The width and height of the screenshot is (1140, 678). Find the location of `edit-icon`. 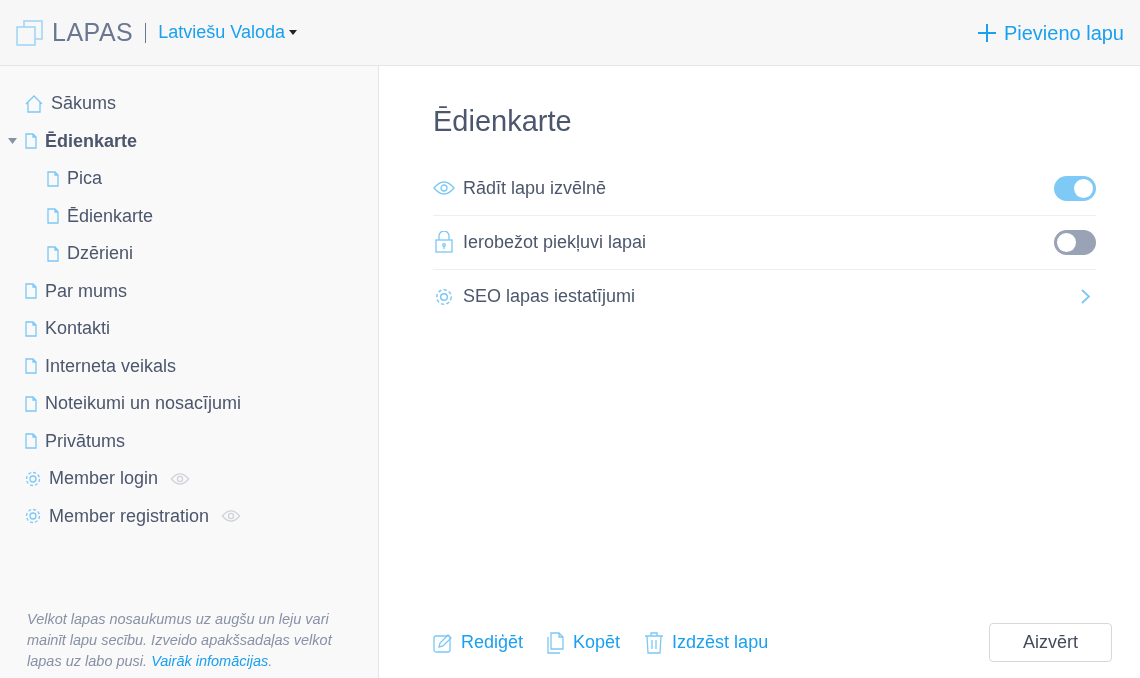

edit-icon is located at coordinates (443, 642).